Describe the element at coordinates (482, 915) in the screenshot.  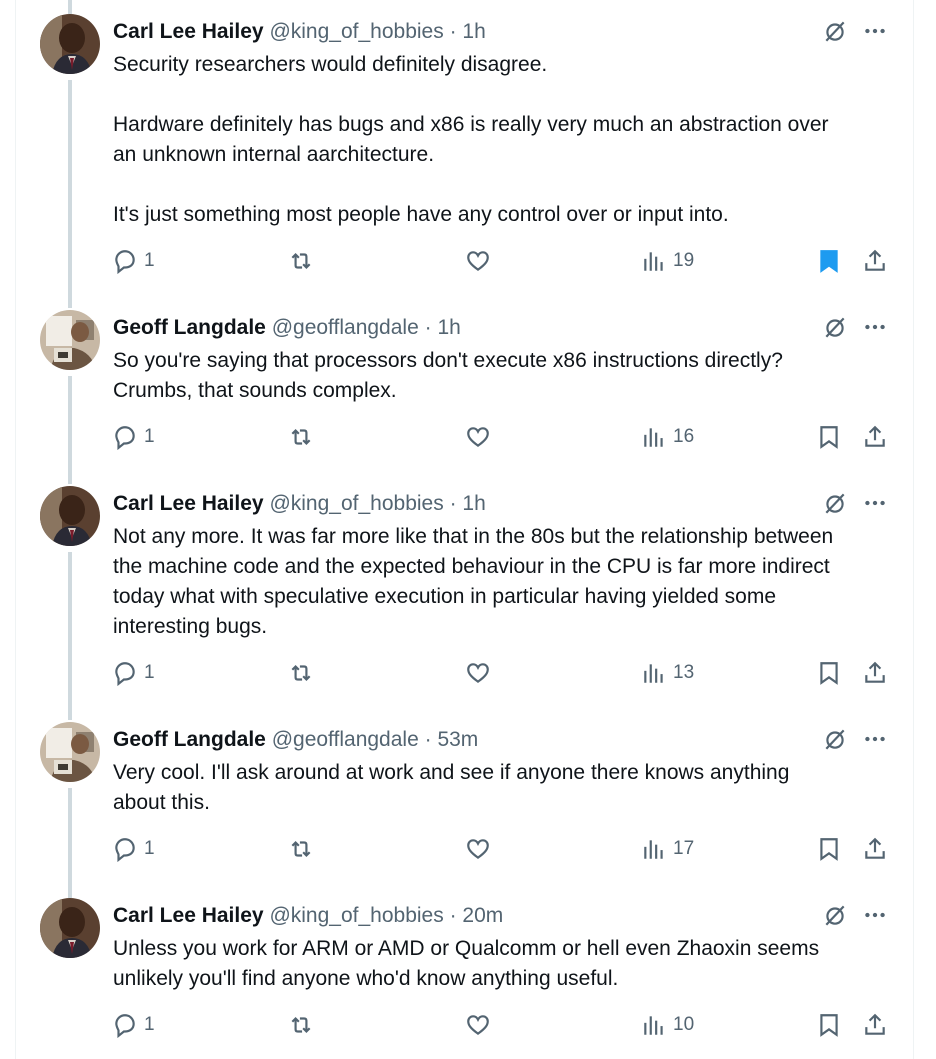
I see `timestamp: 20m` at that location.